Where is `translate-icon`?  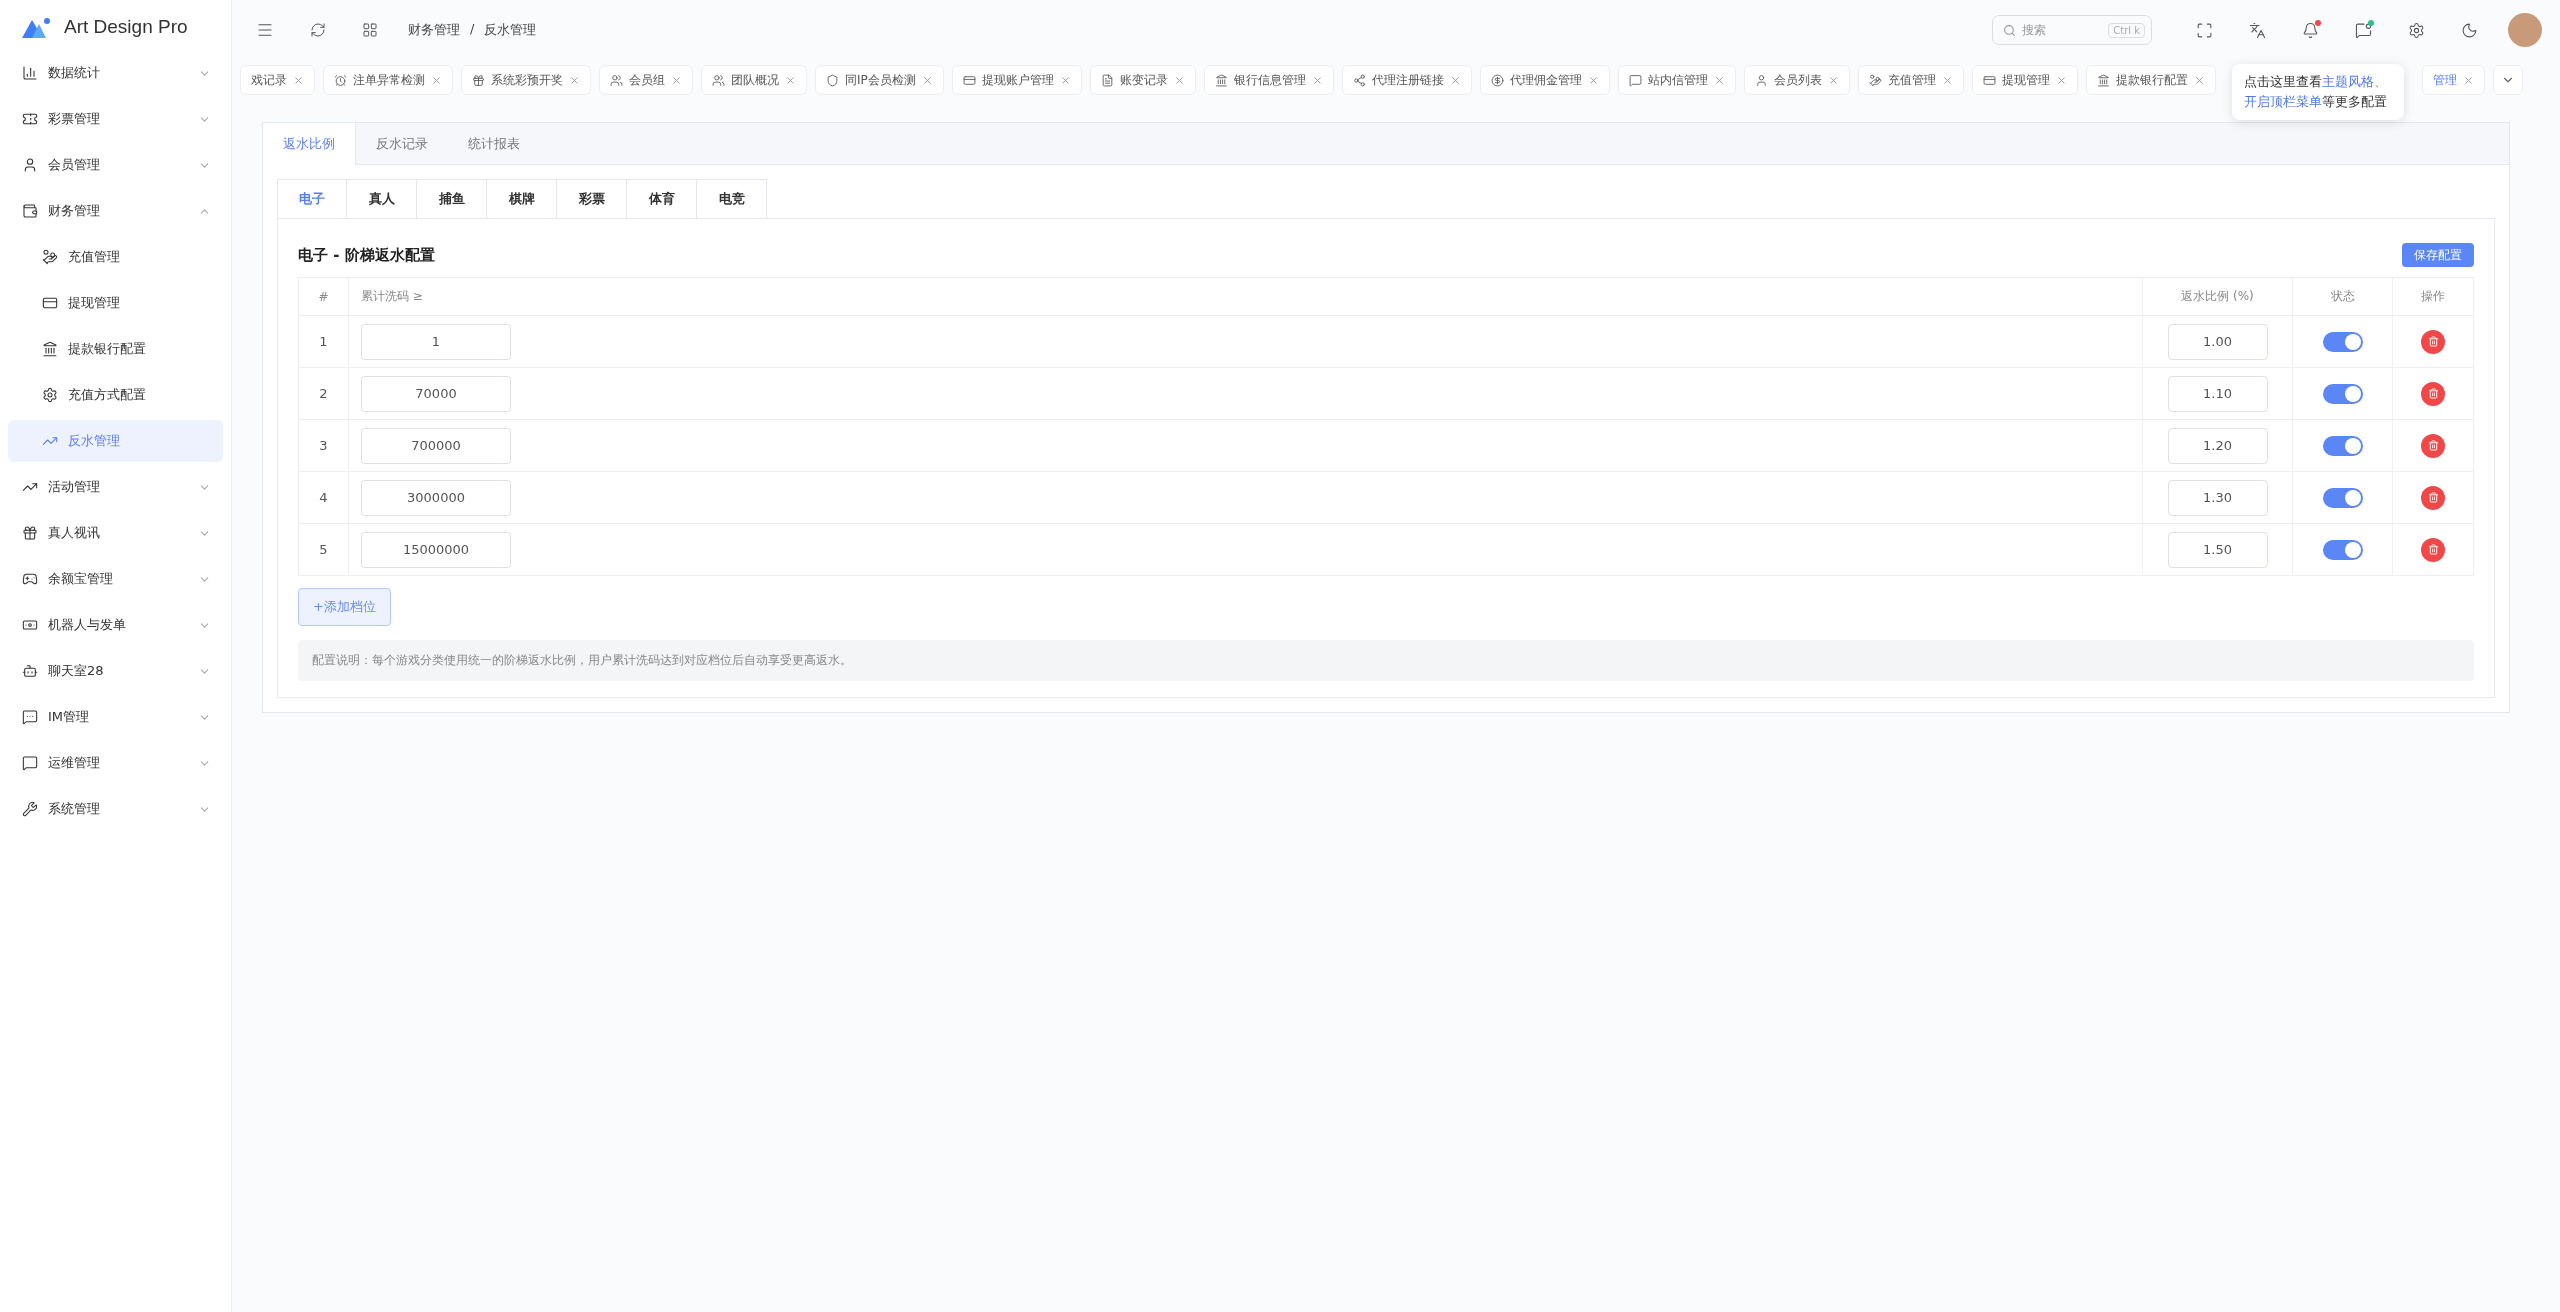 translate-icon is located at coordinates (2257, 30).